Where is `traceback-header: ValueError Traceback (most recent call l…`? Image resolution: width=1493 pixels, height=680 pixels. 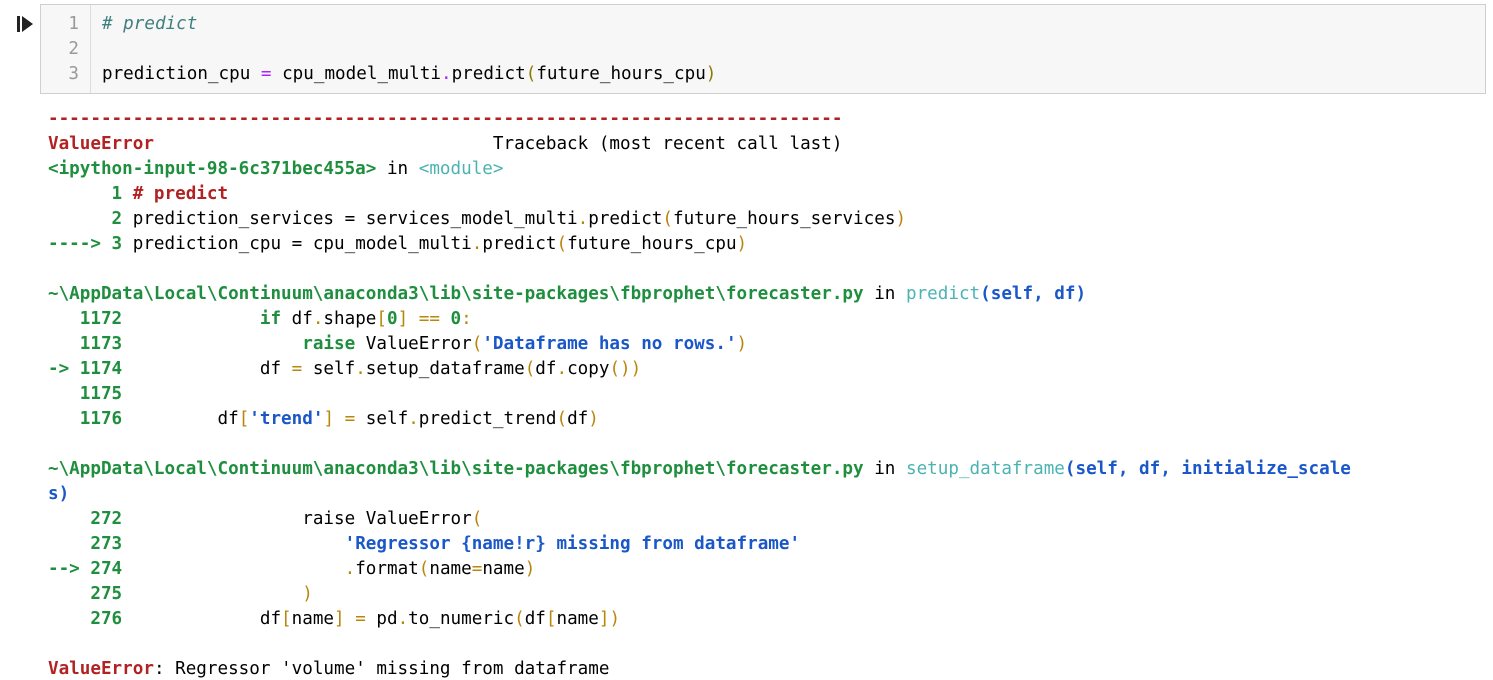
traceback-header: ValueError Traceback (most recent call l… is located at coordinates (445, 144).